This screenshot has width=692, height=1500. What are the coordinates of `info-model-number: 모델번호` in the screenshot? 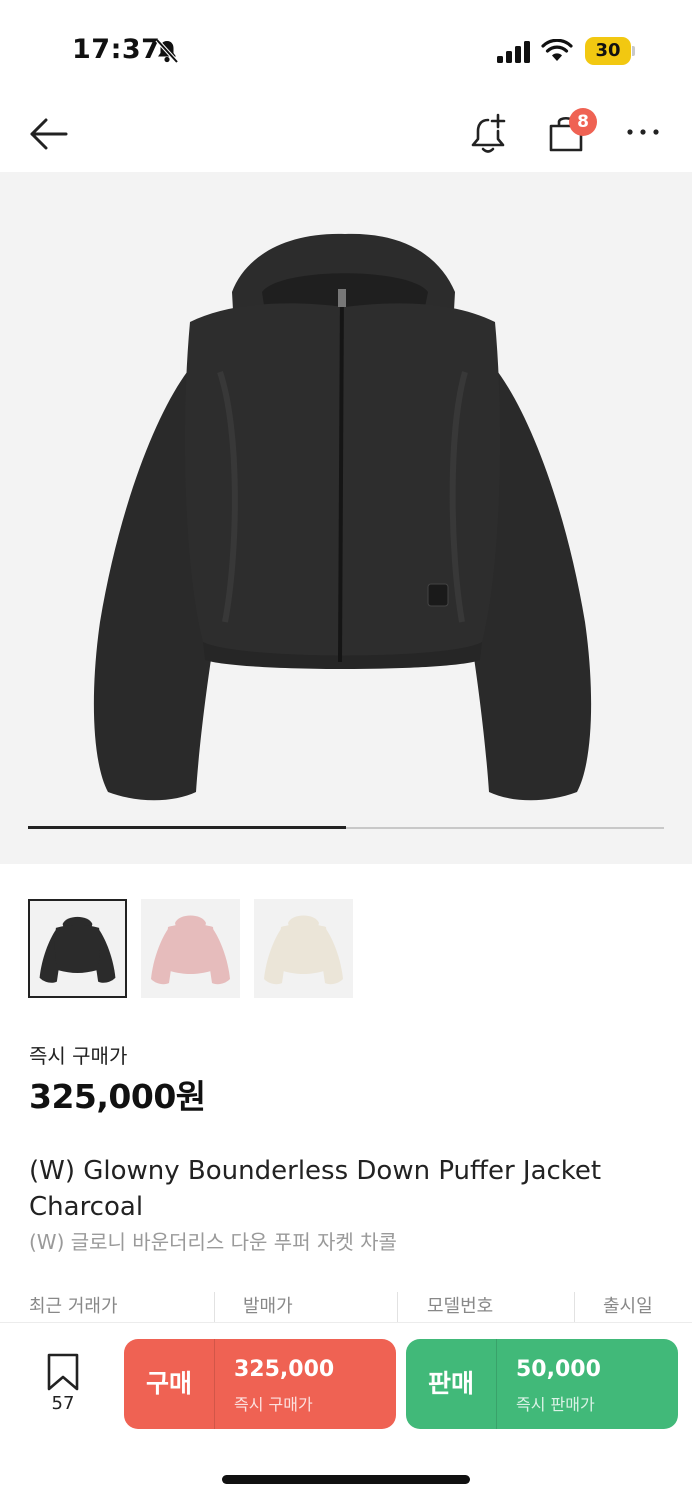 It's located at (460, 1306).